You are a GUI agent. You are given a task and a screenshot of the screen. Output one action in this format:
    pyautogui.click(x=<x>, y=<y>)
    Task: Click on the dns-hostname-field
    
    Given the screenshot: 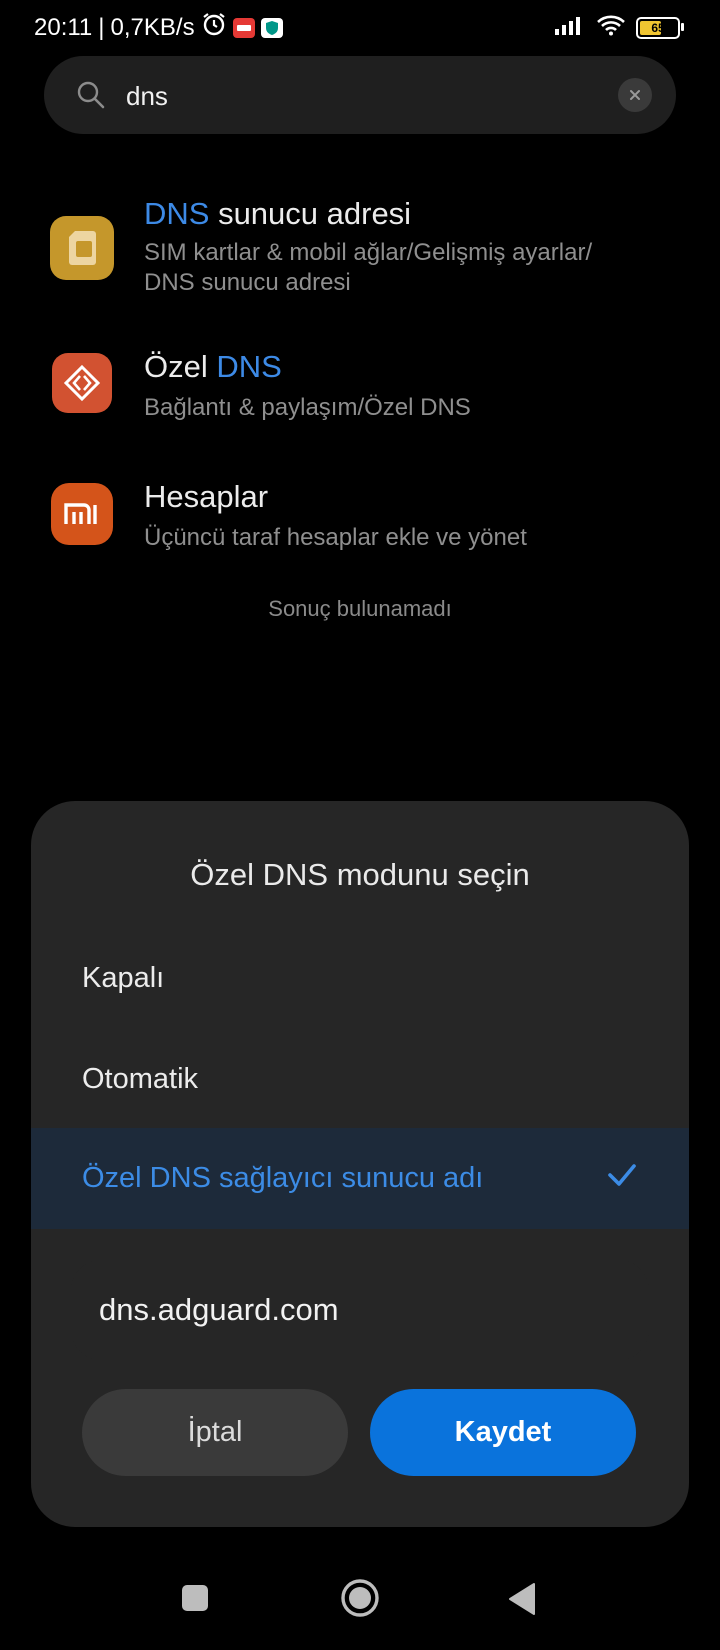 What is the action you would take?
    pyautogui.click(x=360, y=1310)
    